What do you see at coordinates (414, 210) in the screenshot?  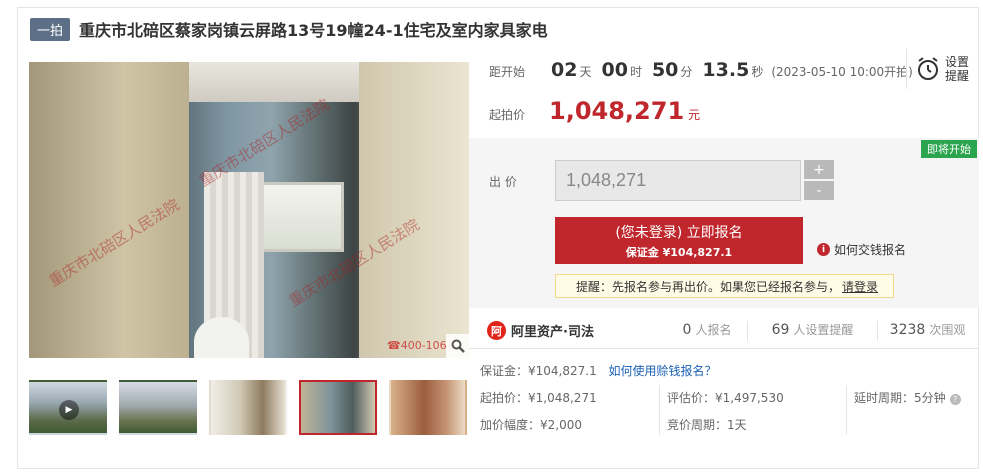 I see `photo-glass-door` at bounding box center [414, 210].